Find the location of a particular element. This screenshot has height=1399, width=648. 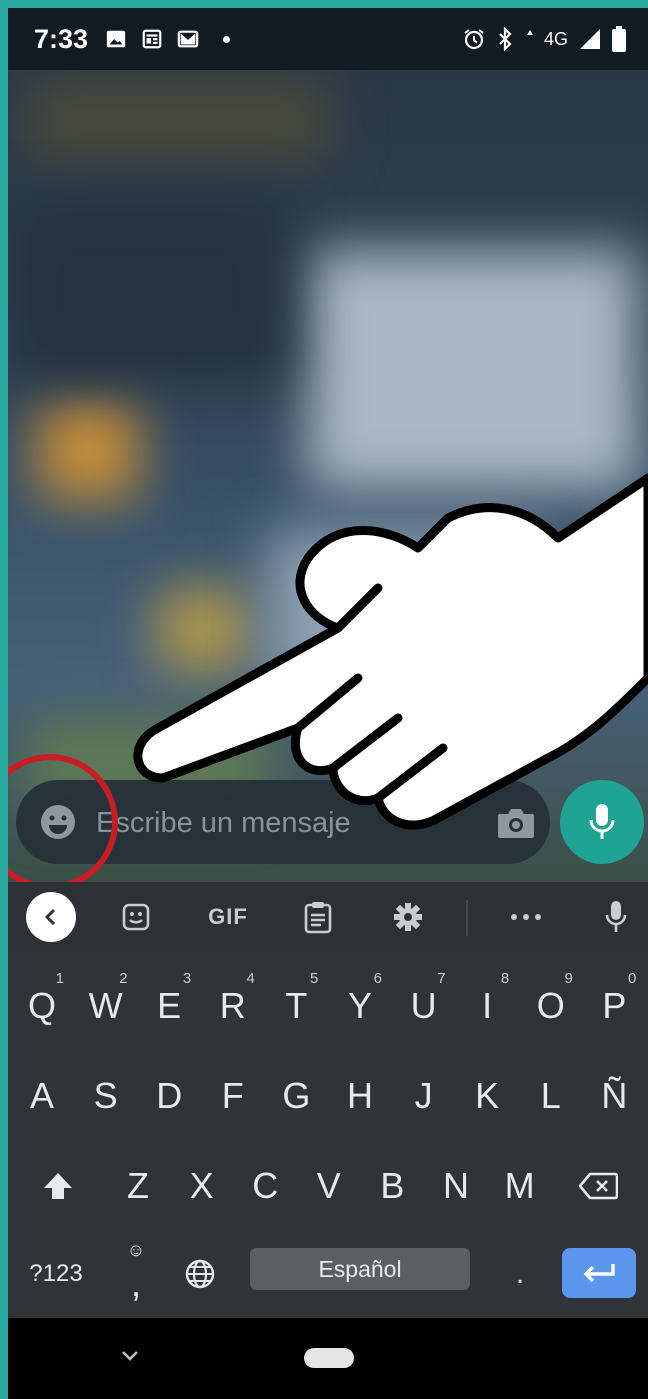

key-number-hint: 8 is located at coordinates (505, 978).